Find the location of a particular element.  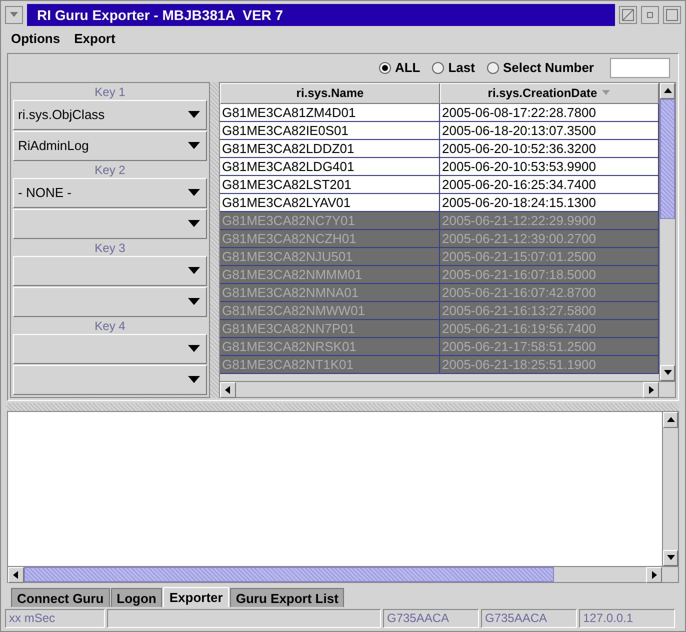

key-label: Key 4 is located at coordinates (110, 326).